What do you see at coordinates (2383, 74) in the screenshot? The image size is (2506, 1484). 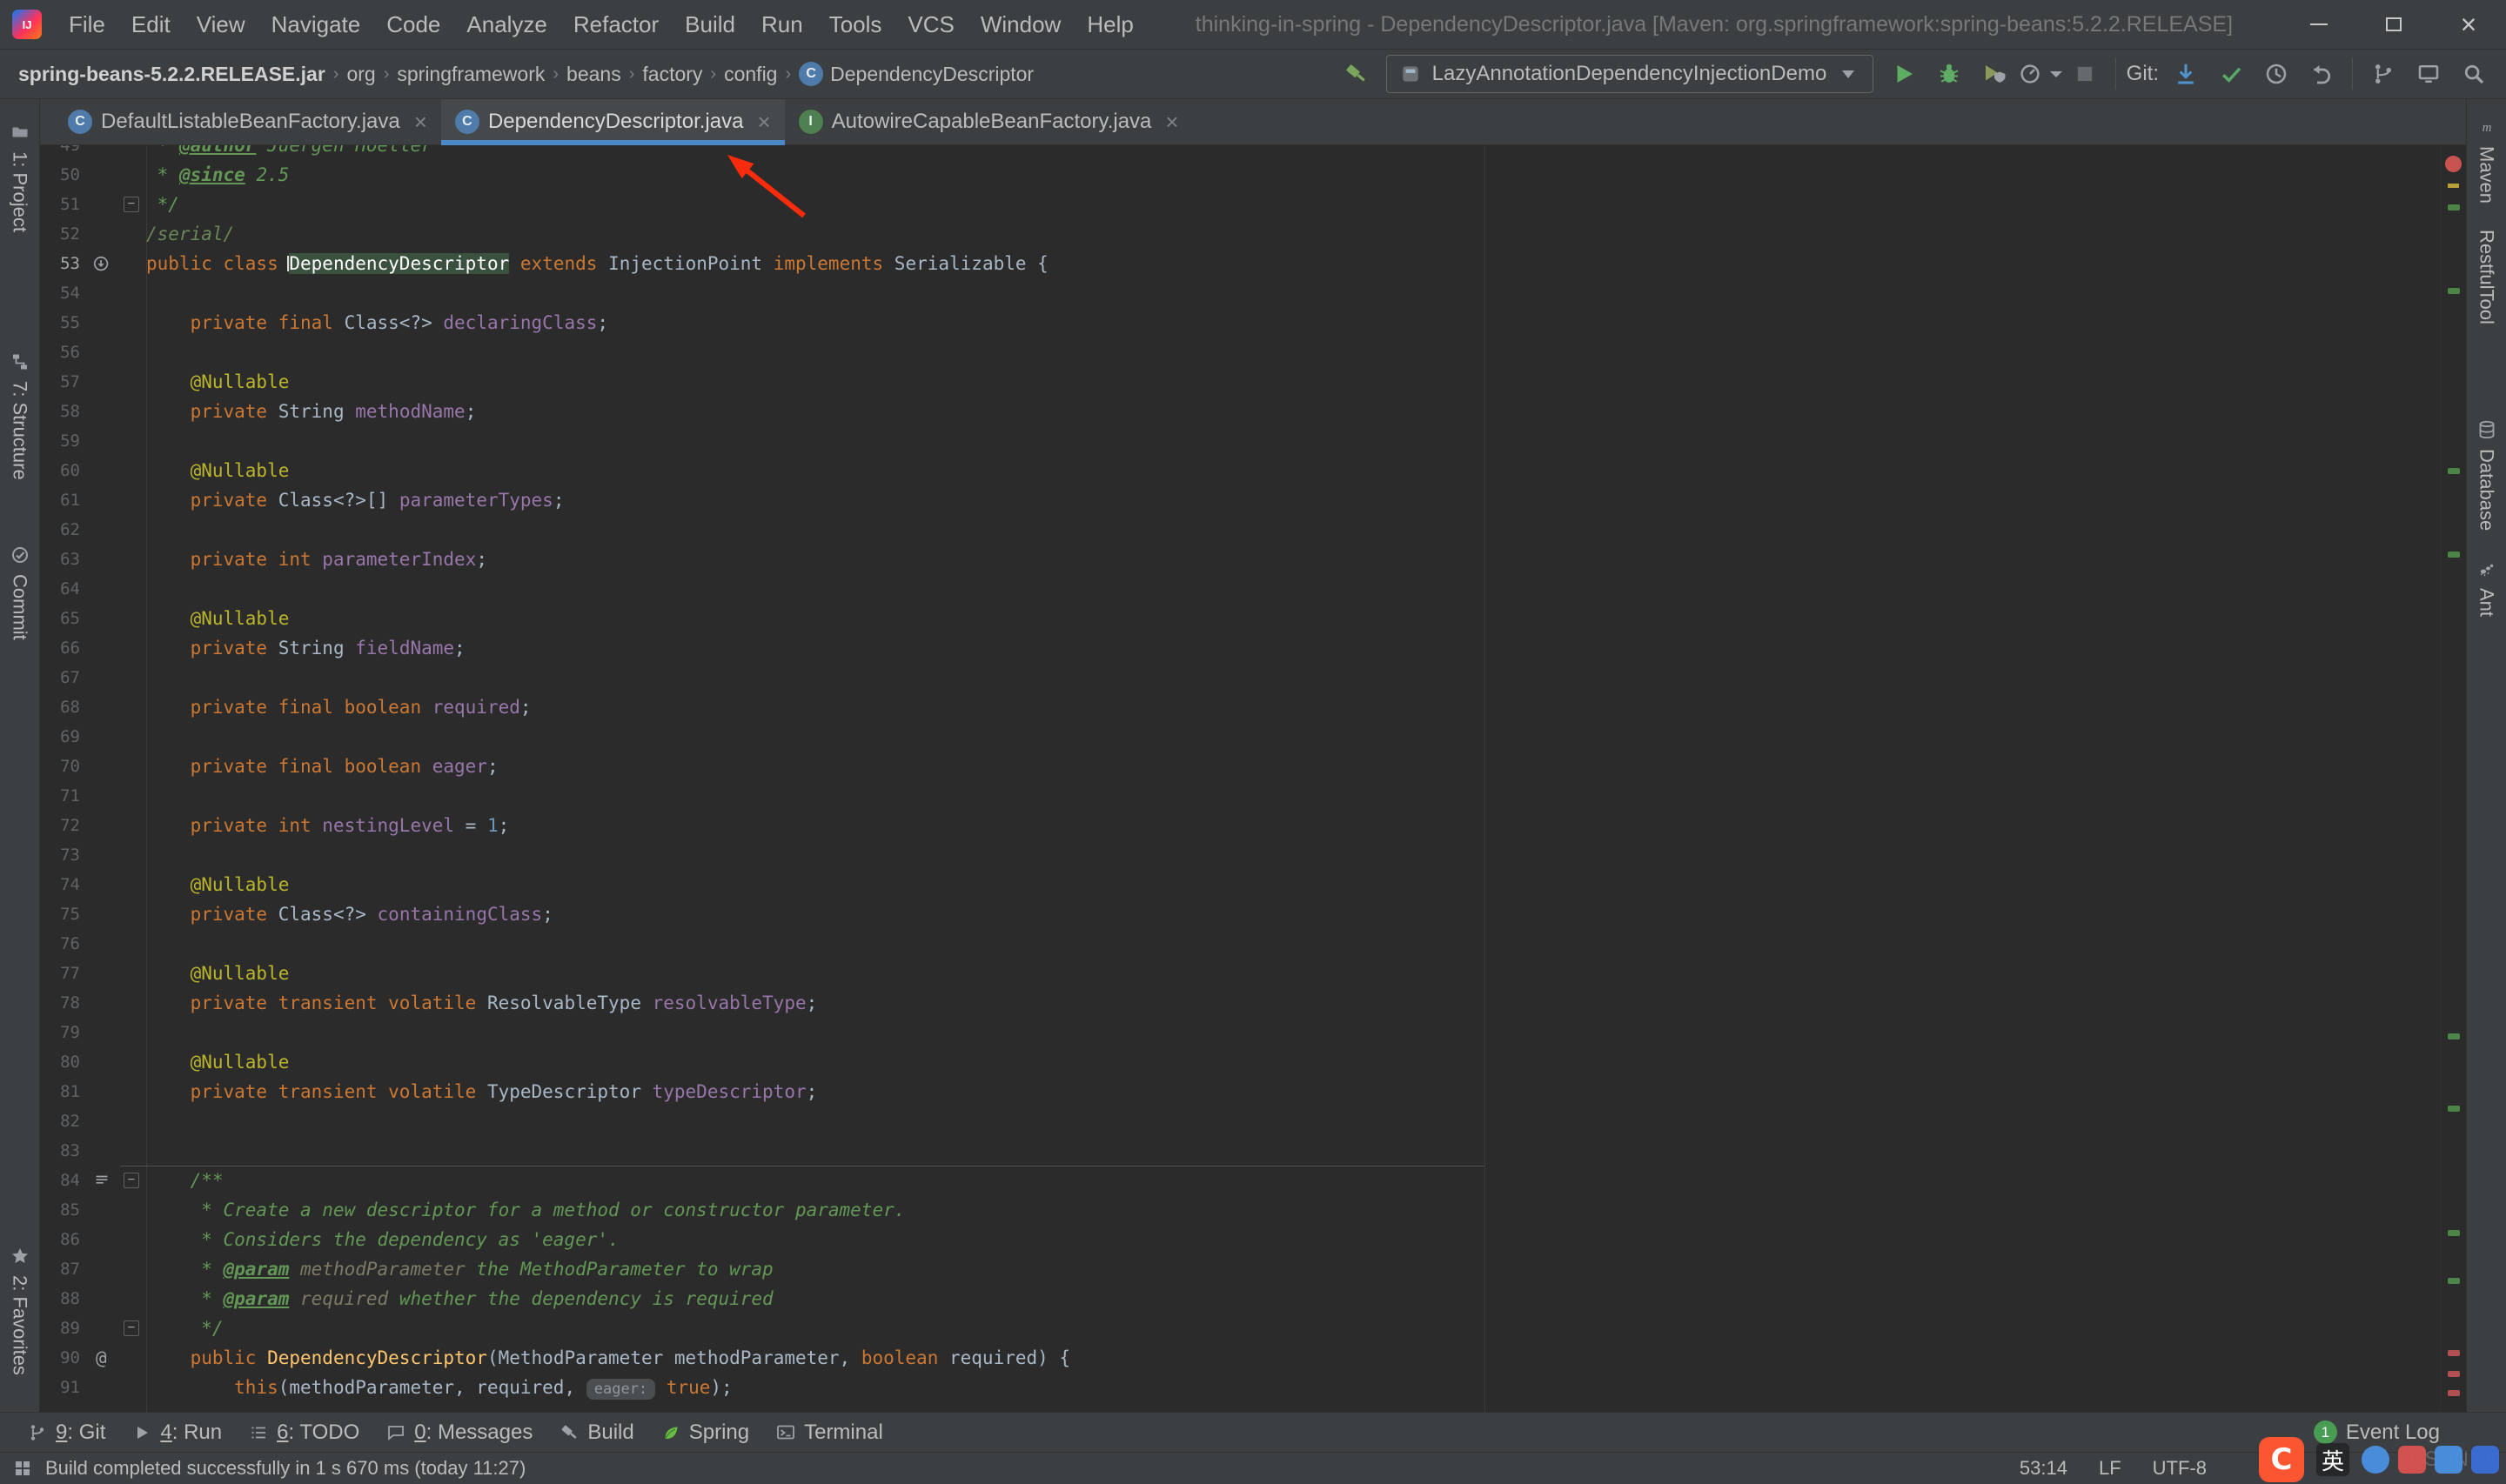 I see `branch-button` at bounding box center [2383, 74].